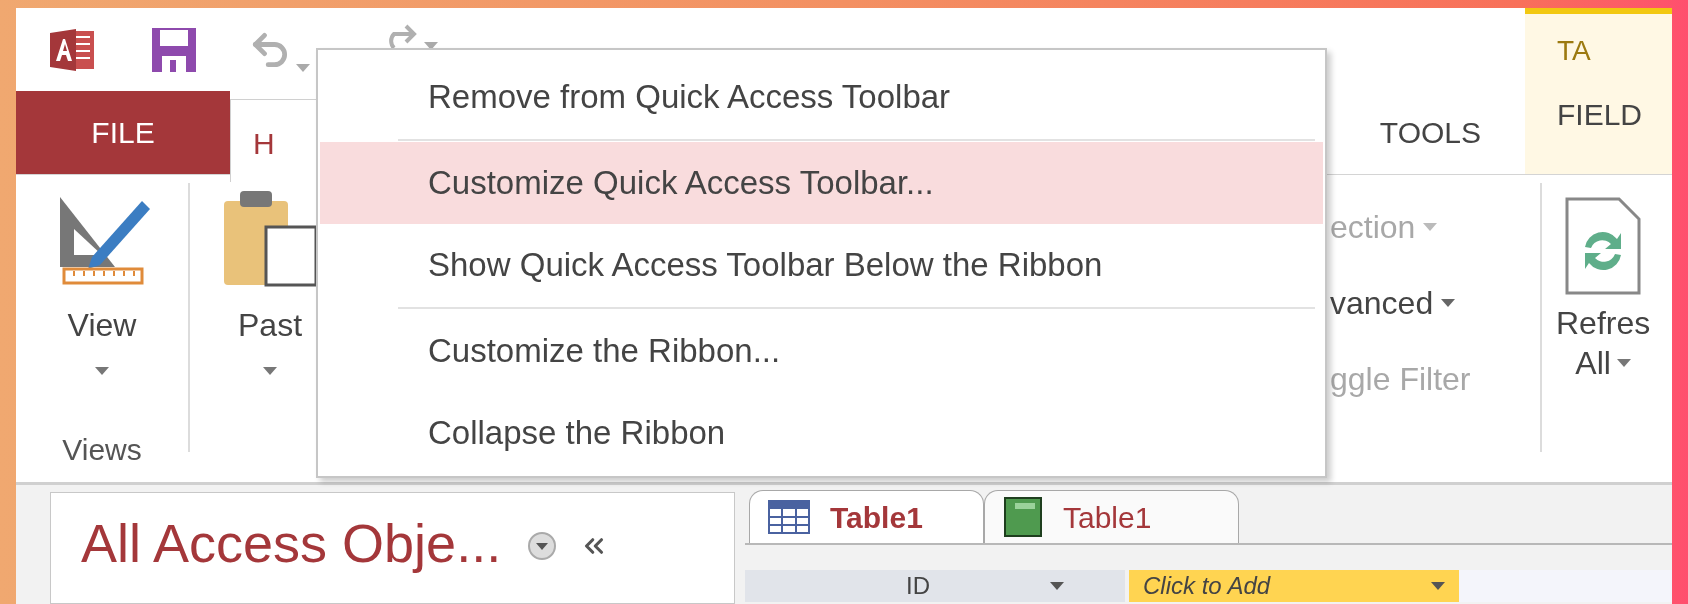 The height and width of the screenshot is (604, 1688). I want to click on group-label: Views, so click(102, 450).